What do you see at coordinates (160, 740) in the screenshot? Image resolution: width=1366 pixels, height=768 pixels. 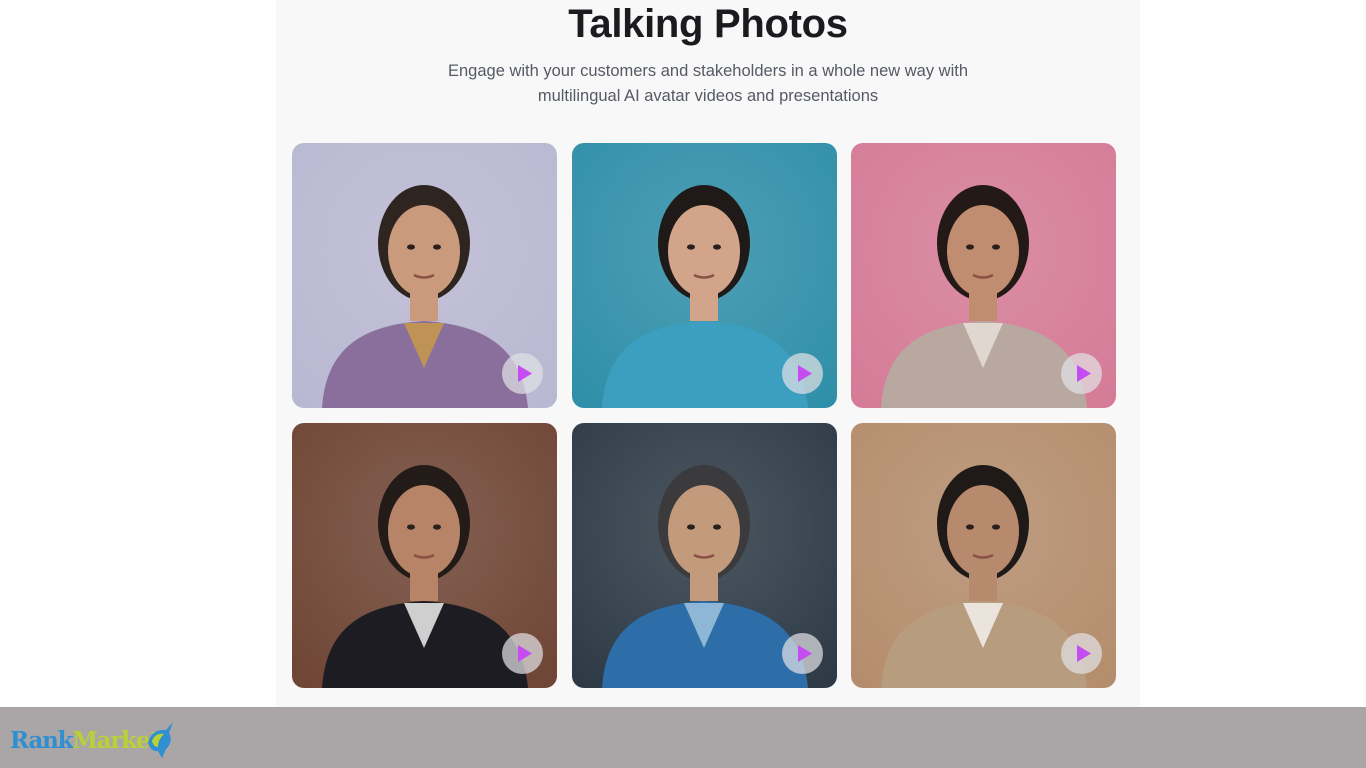 I see `unicorn-icon` at bounding box center [160, 740].